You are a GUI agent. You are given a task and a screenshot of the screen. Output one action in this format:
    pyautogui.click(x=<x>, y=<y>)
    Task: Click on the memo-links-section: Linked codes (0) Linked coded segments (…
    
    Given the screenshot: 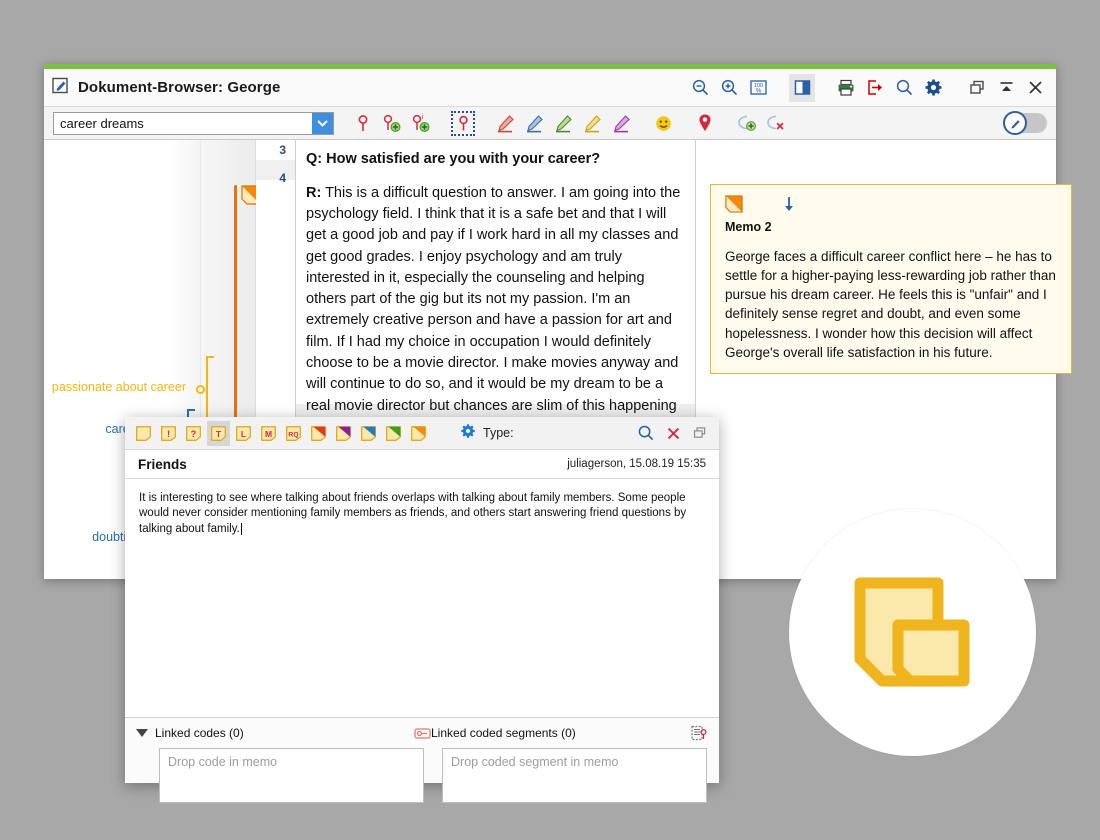 What is the action you would take?
    pyautogui.click(x=422, y=760)
    